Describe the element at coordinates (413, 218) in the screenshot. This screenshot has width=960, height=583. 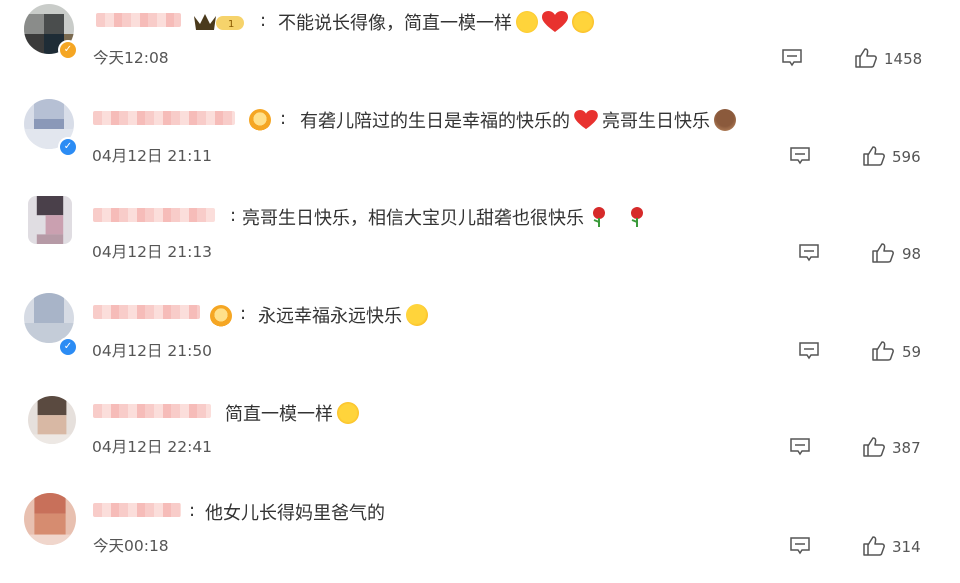
I see `comment-text-body: 亮哥生日快乐，相信大宝贝儿甜砻也很快乐` at that location.